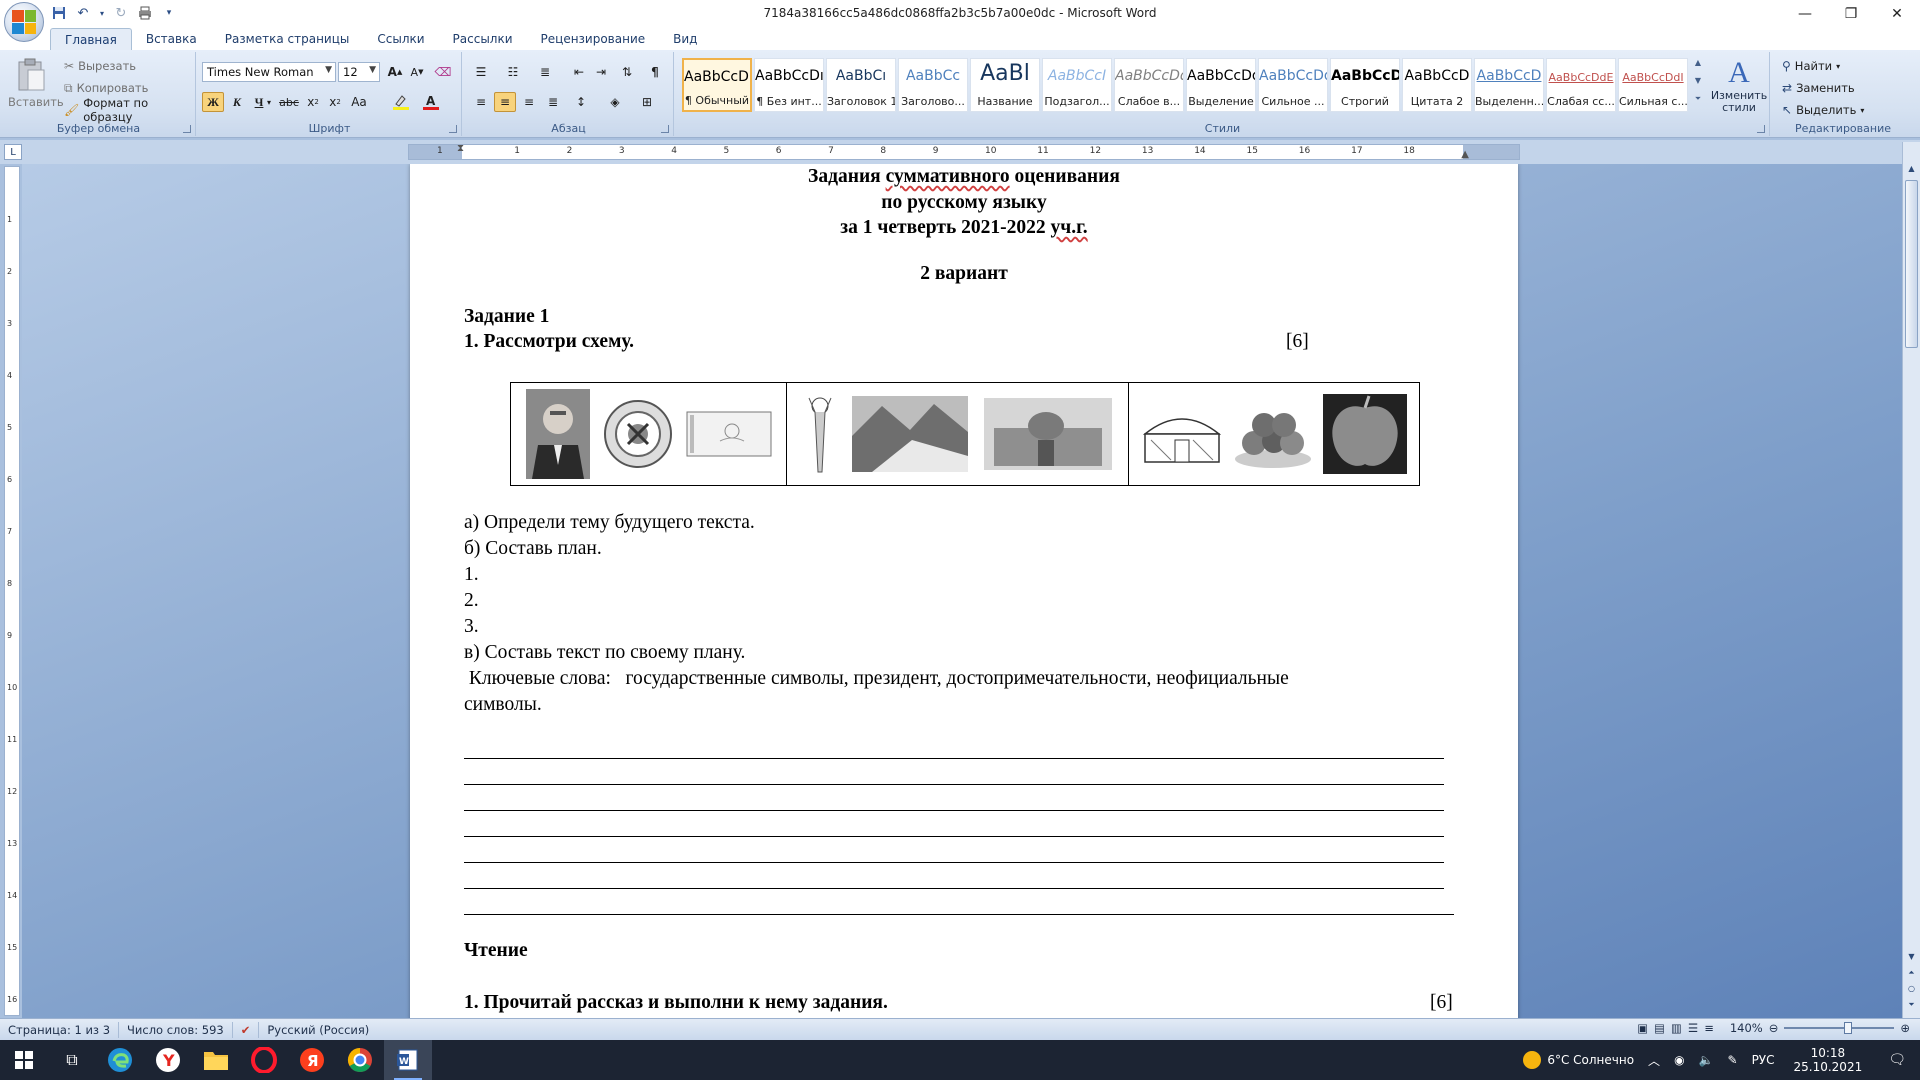 Image resolution: width=1920 pixels, height=1080 pixels. I want to click on restore-button: ❐, so click(1851, 14).